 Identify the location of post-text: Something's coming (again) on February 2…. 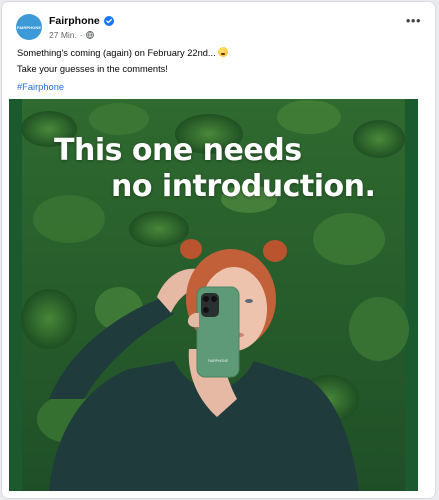
(220, 71).